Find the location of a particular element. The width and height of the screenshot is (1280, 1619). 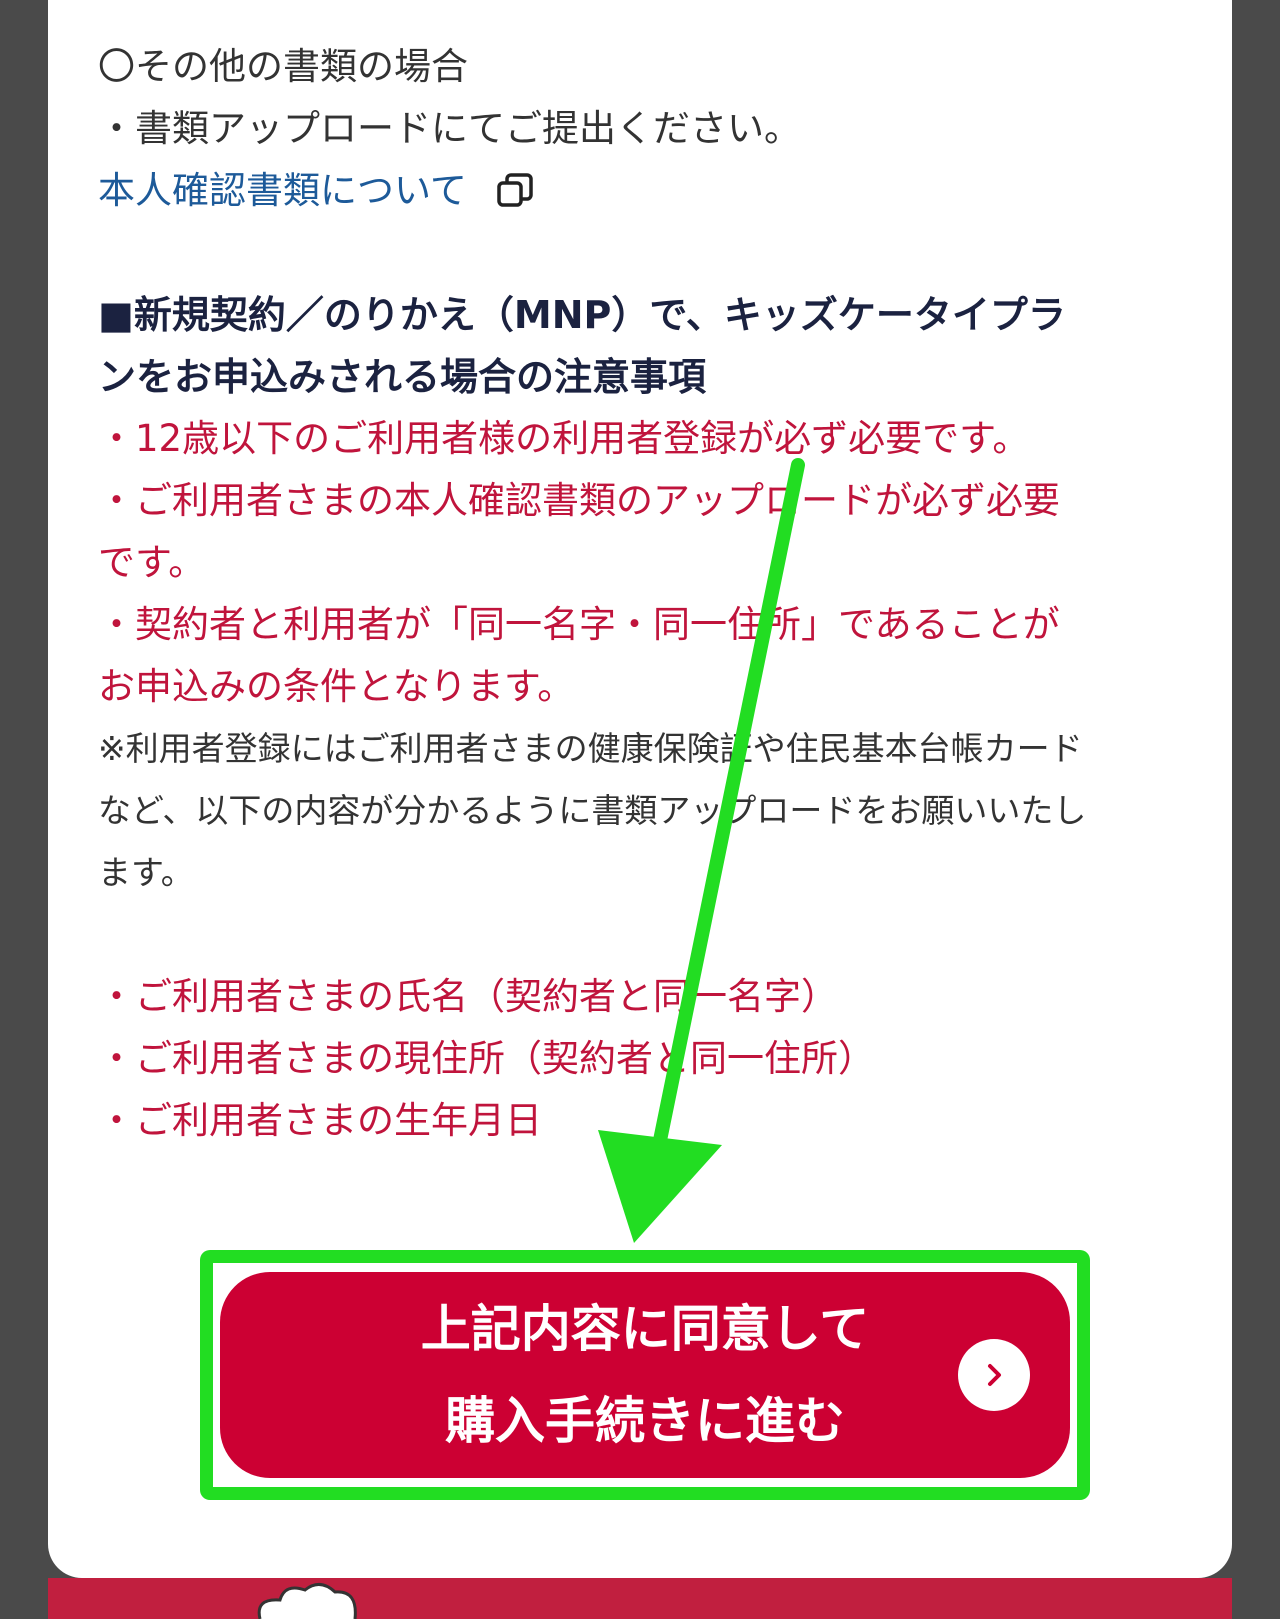

other-docs-heading: 〇その他の書類の場合 is located at coordinates (283, 66).